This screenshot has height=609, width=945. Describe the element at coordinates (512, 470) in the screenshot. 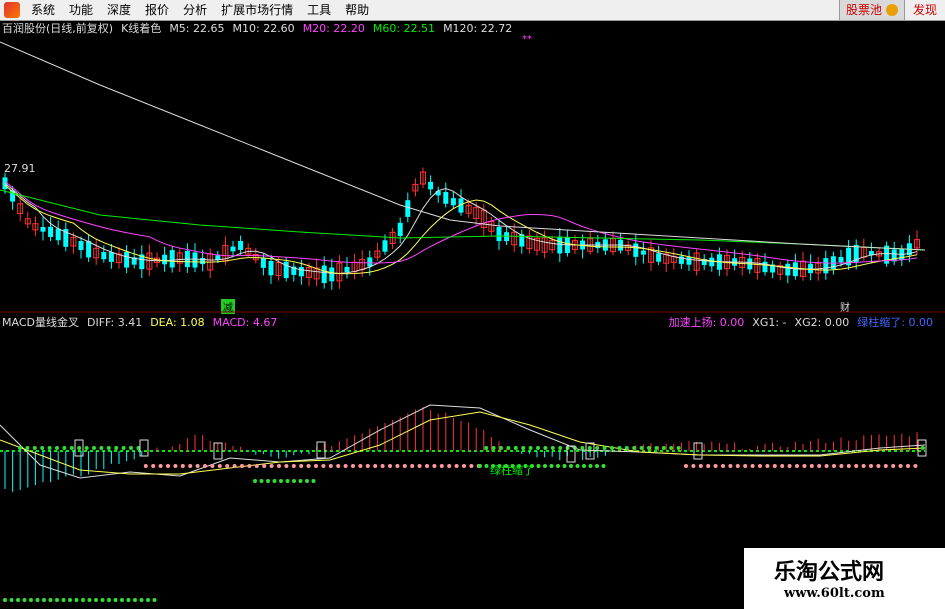

I see `green-short-annotation: 绿柱缩了` at that location.